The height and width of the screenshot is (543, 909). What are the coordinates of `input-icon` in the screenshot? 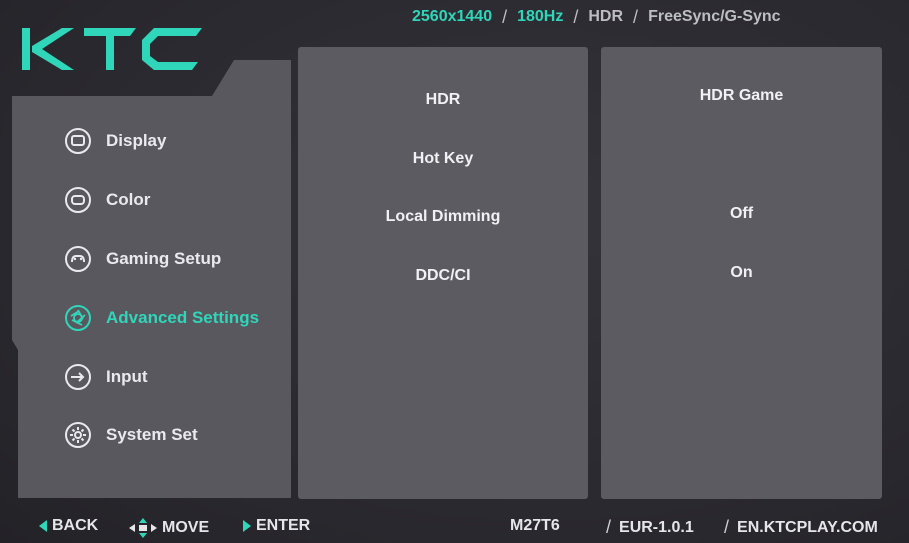 It's located at (78, 377).